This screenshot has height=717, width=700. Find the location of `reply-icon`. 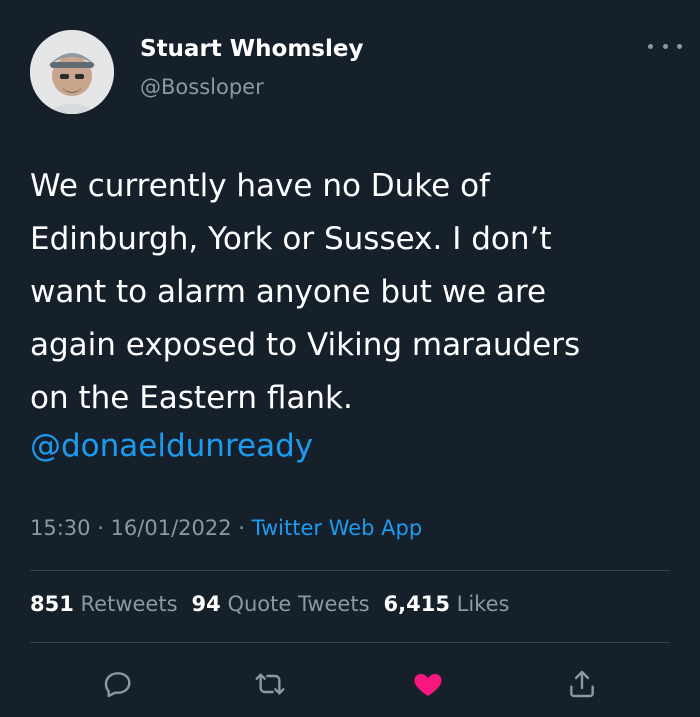

reply-icon is located at coordinates (118, 684).